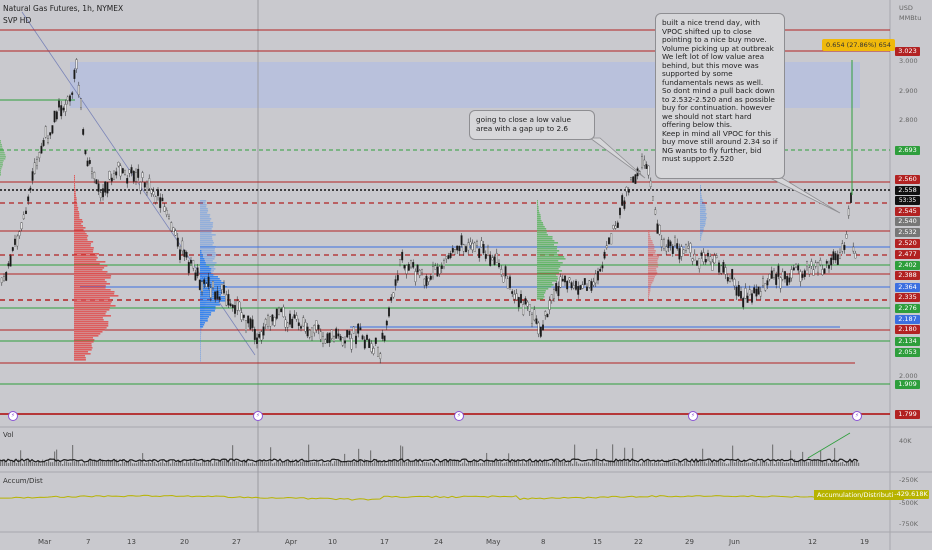 Image resolution: width=932 pixels, height=550 pixels. Describe the element at coordinates (908, 376) in the screenshot. I see `axis-tick-2000: 2.000` at that location.